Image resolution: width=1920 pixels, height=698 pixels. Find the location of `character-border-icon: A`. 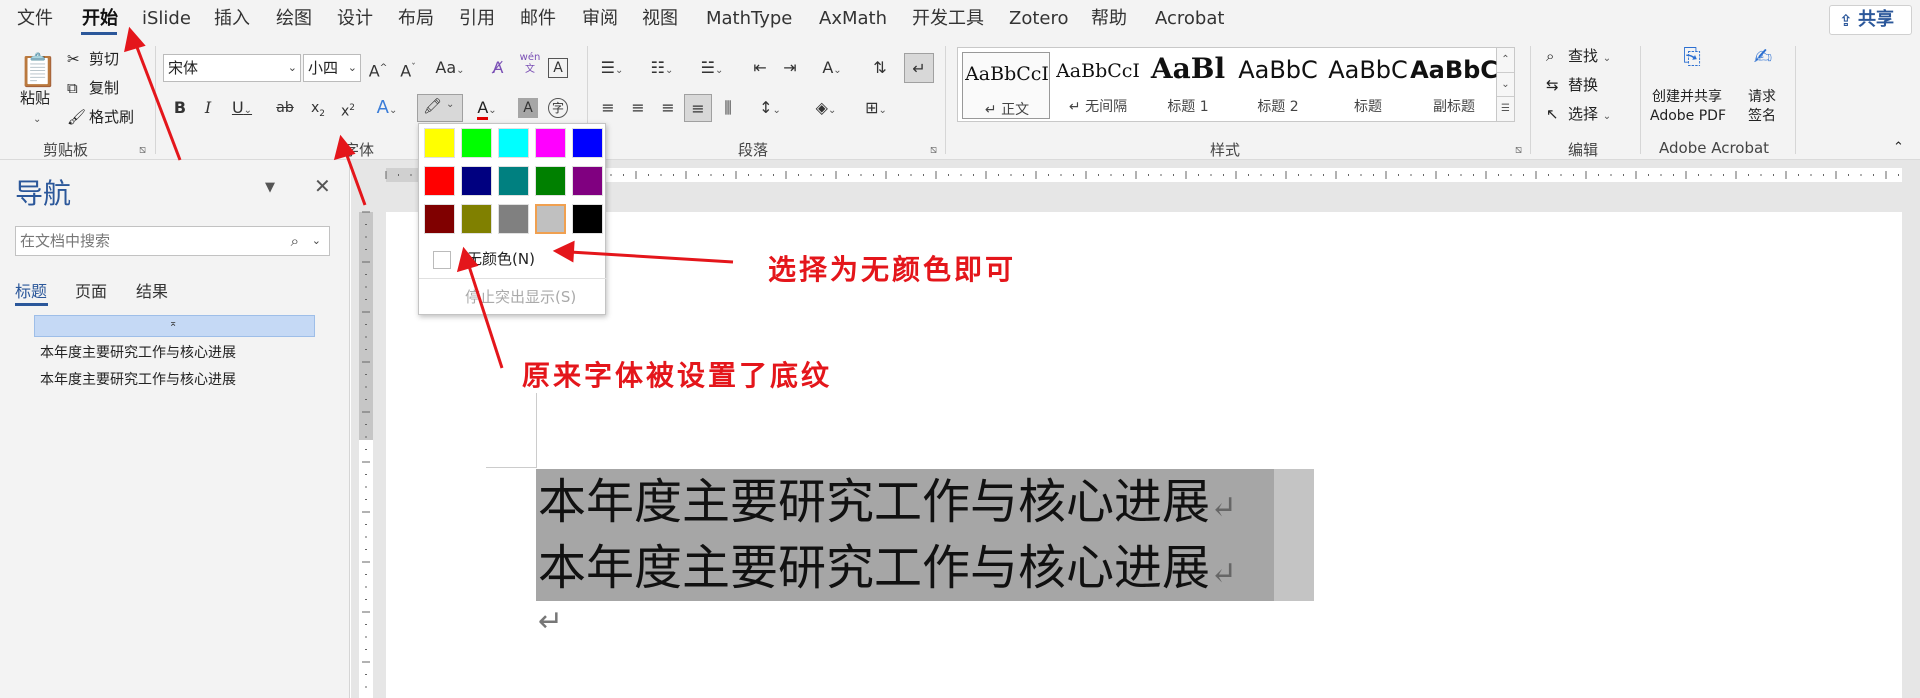

character-border-icon: A is located at coordinates (558, 68).